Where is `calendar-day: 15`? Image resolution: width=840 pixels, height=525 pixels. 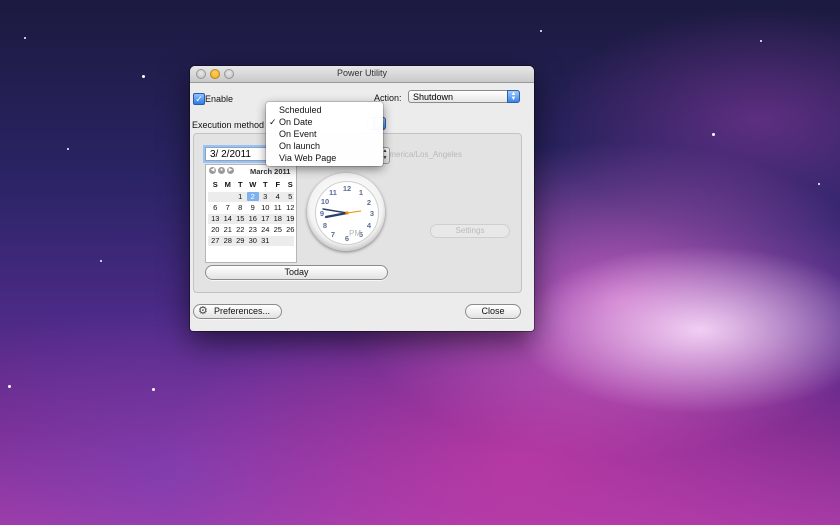 calendar-day: 15 is located at coordinates (240, 218).